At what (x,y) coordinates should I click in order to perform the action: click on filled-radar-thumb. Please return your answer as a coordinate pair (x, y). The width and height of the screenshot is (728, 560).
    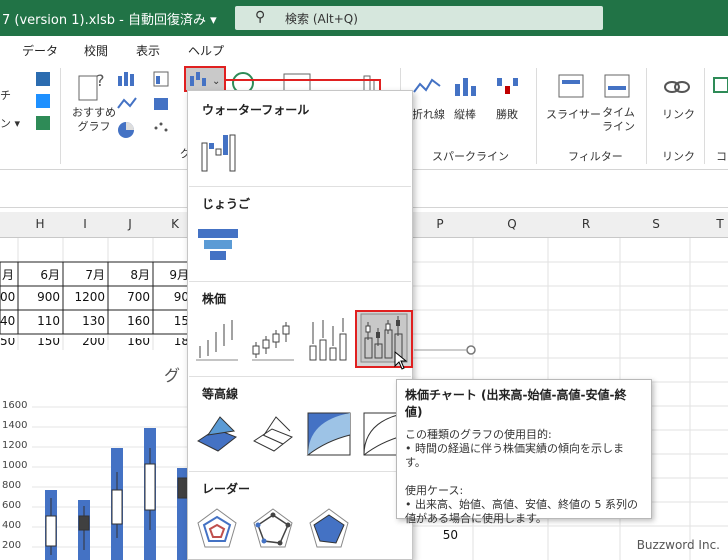
    Looking at the image, I should click on (329, 528).